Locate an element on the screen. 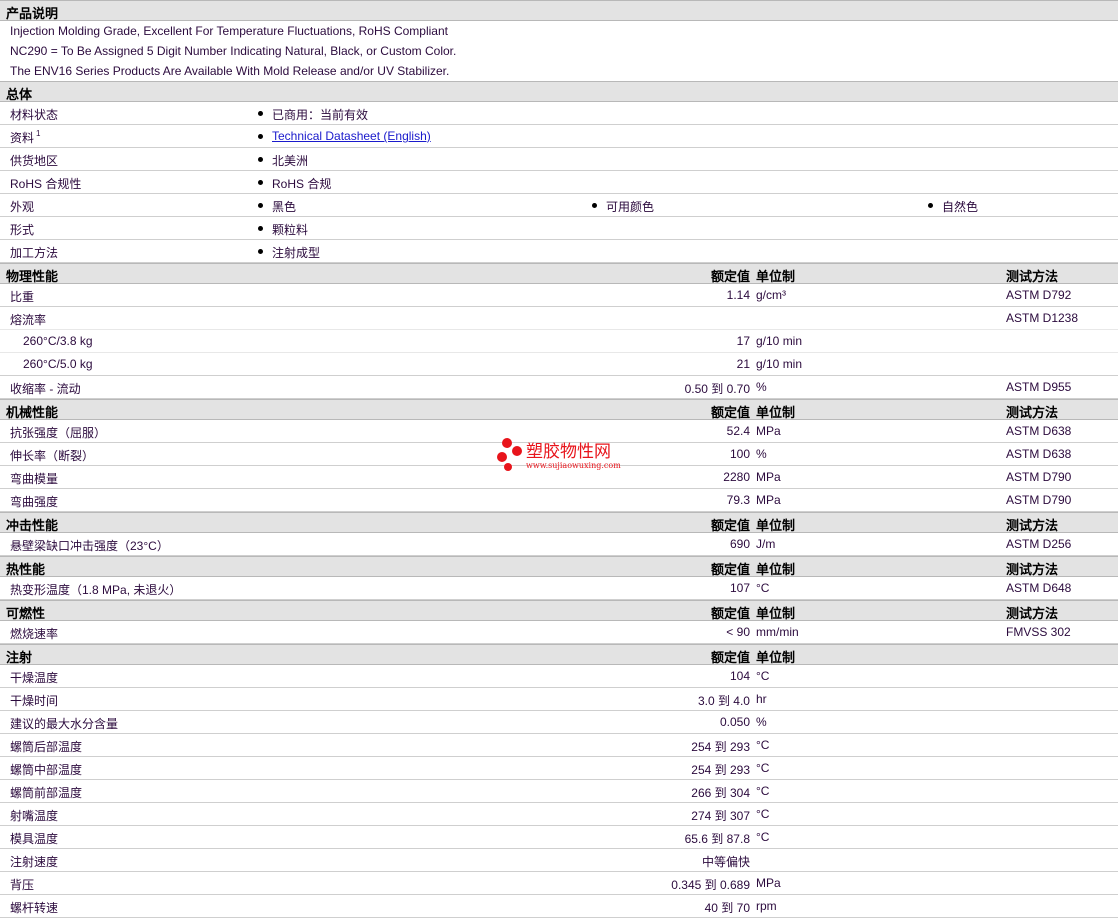  bullet-item: 注射成型 is located at coordinates (289, 252).